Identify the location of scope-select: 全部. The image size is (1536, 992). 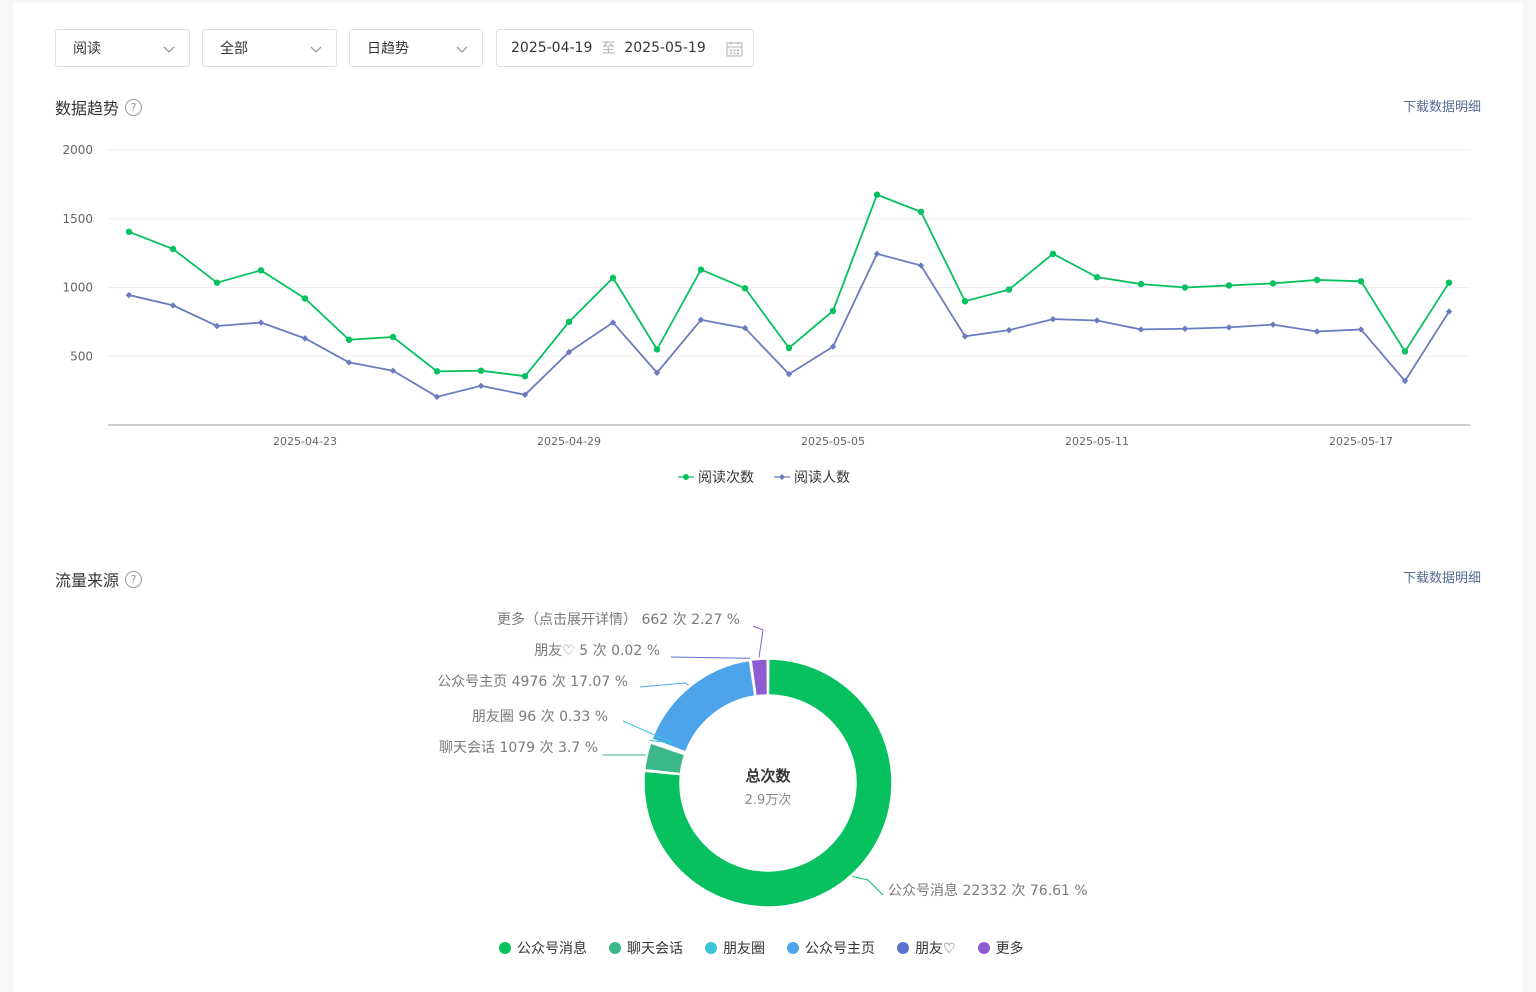
(269, 48).